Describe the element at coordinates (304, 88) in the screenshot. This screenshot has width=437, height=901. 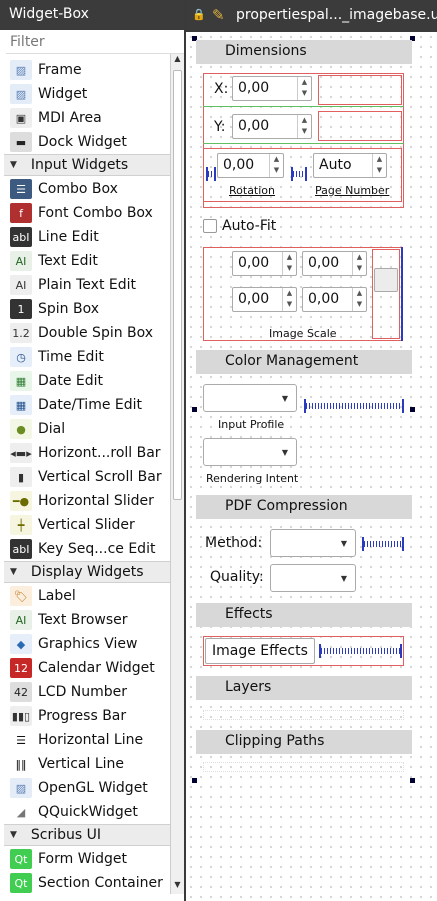
I see `x-stepper: ▲ ▼` at that location.